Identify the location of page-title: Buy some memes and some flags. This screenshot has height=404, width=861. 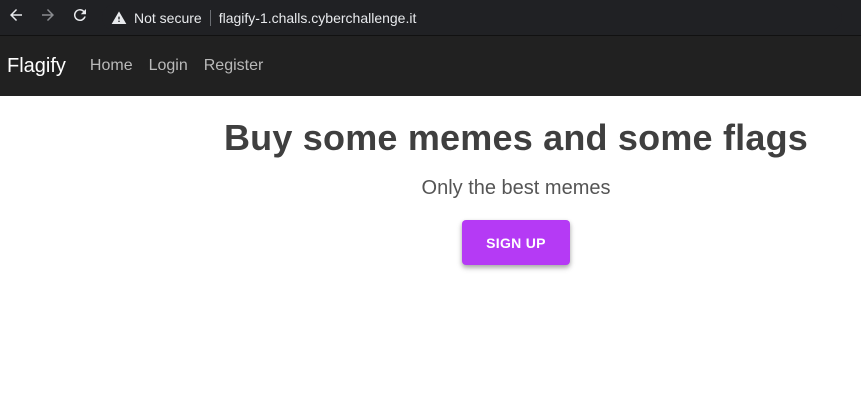
(515, 137).